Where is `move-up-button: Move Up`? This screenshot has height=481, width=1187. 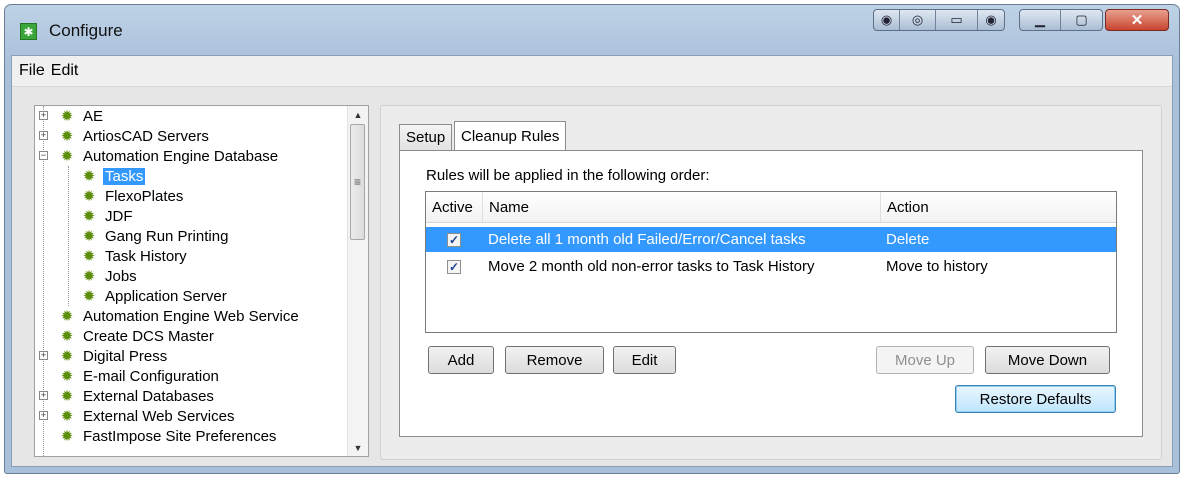
move-up-button: Move Up is located at coordinates (925, 360).